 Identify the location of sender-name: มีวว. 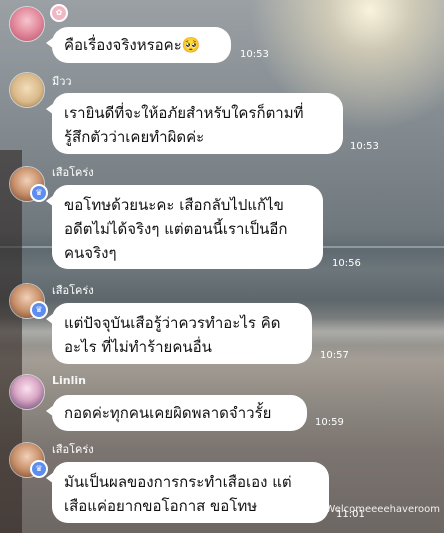
(62, 81).